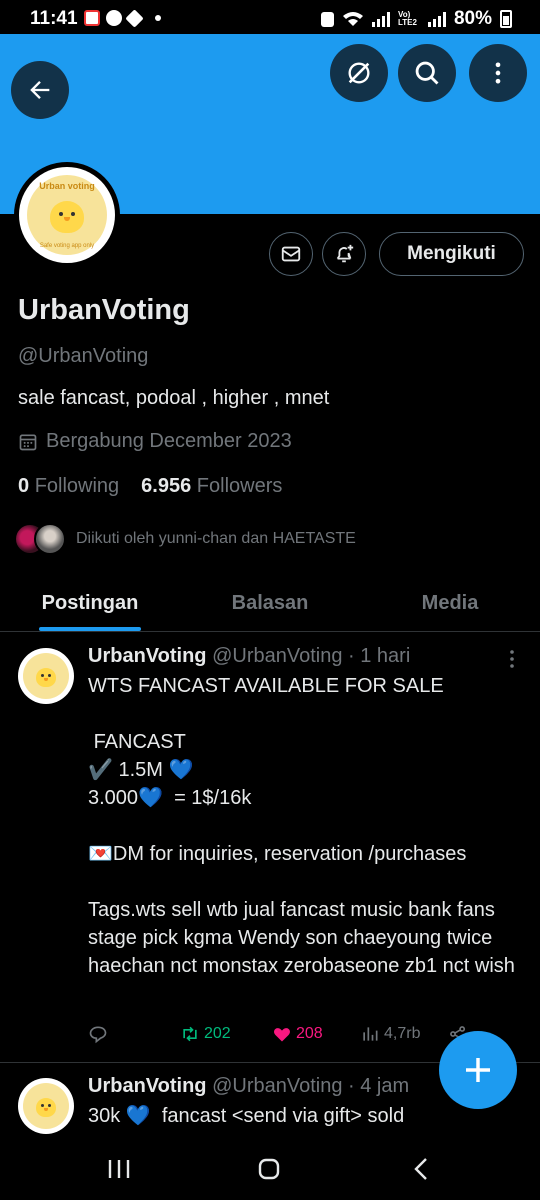 The height and width of the screenshot is (1200, 540). Describe the element at coordinates (166, 486) in the screenshot. I see `followers-count: 6.956` at that location.